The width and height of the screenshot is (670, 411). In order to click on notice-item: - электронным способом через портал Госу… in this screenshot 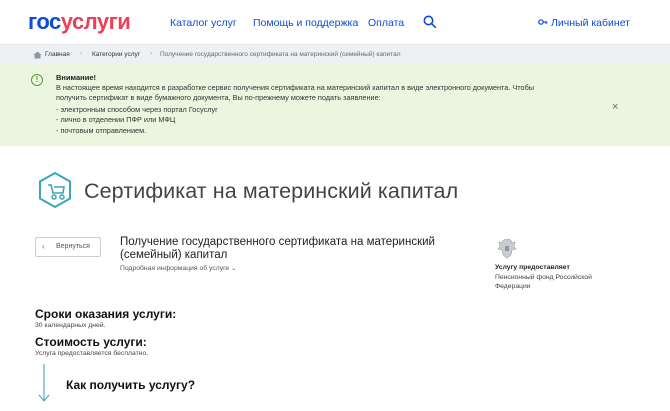, I will do `click(137, 109)`.